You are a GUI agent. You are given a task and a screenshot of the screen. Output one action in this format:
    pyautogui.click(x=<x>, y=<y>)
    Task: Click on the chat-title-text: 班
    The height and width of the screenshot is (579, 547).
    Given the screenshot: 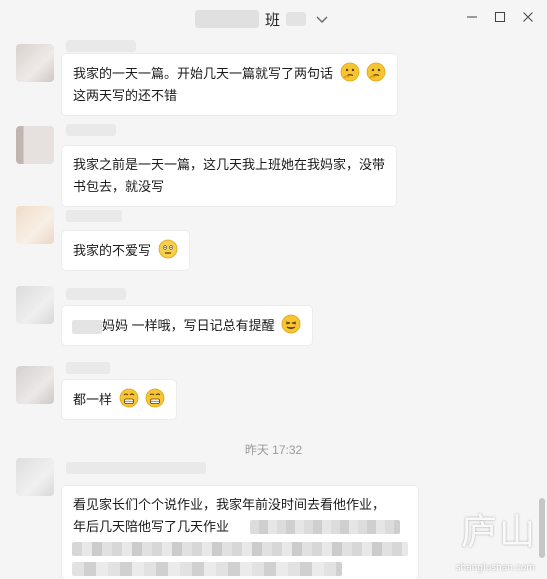 What is the action you would take?
    pyautogui.click(x=273, y=20)
    